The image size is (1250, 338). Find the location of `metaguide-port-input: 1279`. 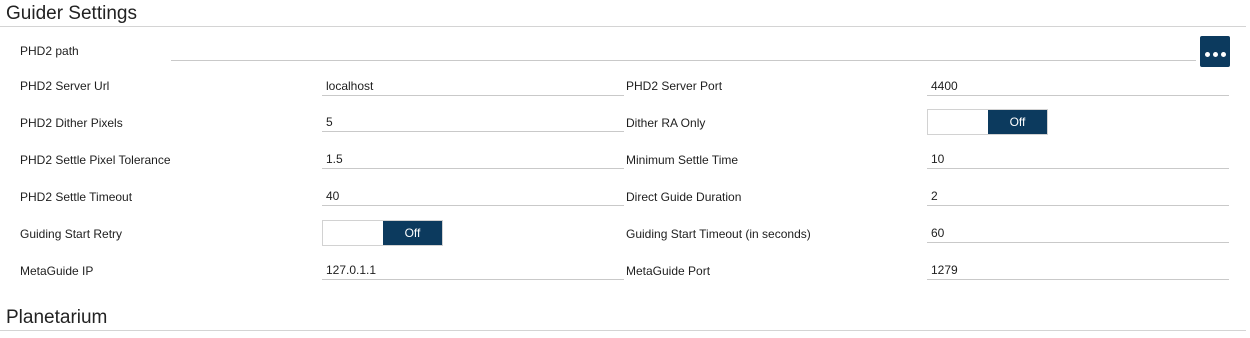

metaguide-port-input: 1279 is located at coordinates (1078, 270).